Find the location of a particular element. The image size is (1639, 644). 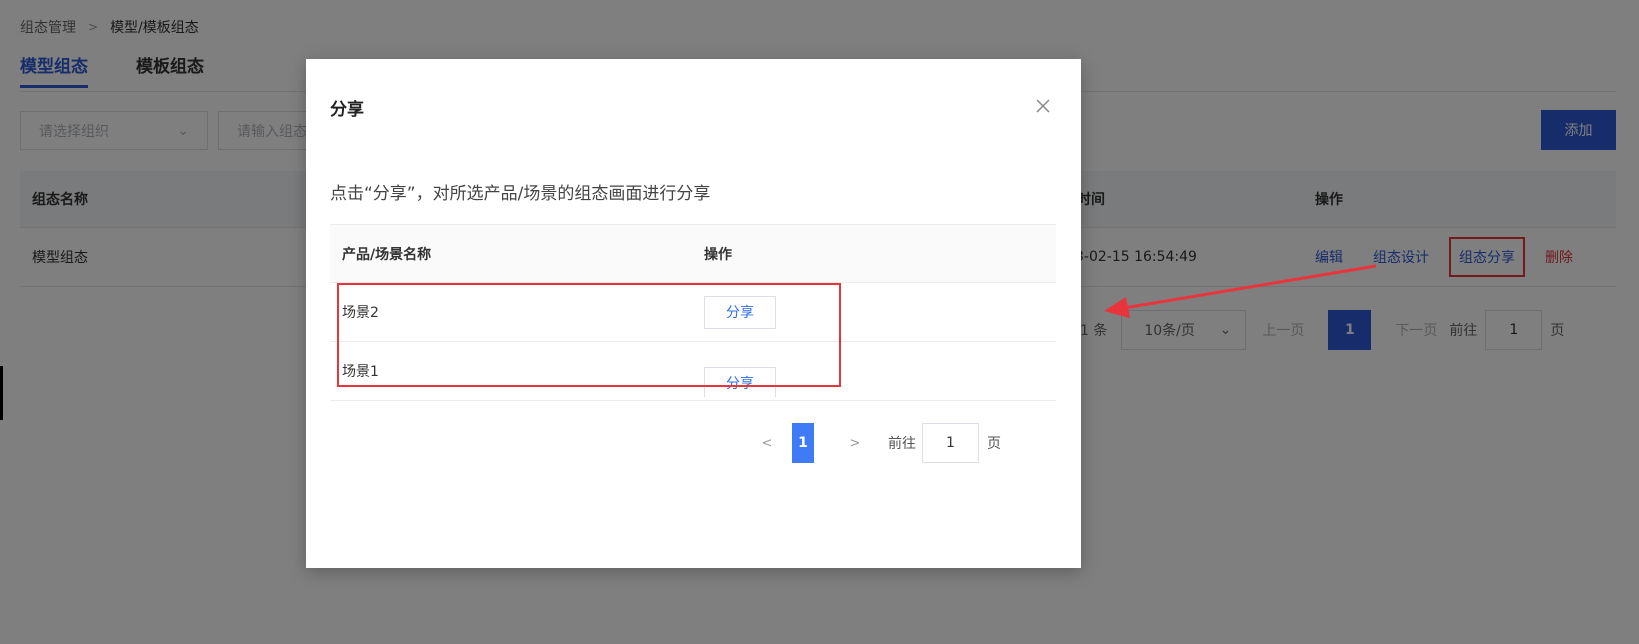

side-marker is located at coordinates (1, 393).